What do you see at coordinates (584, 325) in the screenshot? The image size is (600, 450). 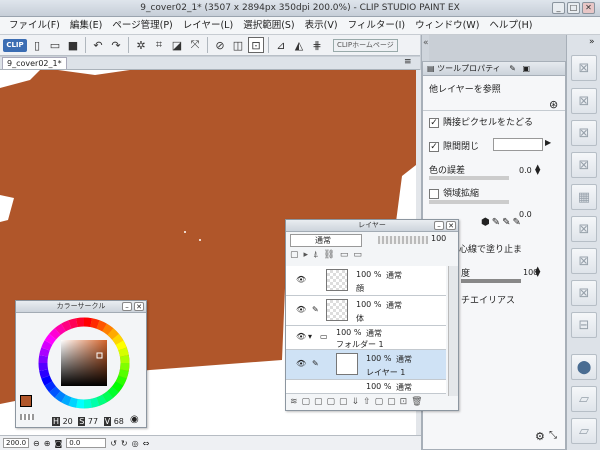 I see `tool-slot-icon: ⊟` at bounding box center [584, 325].